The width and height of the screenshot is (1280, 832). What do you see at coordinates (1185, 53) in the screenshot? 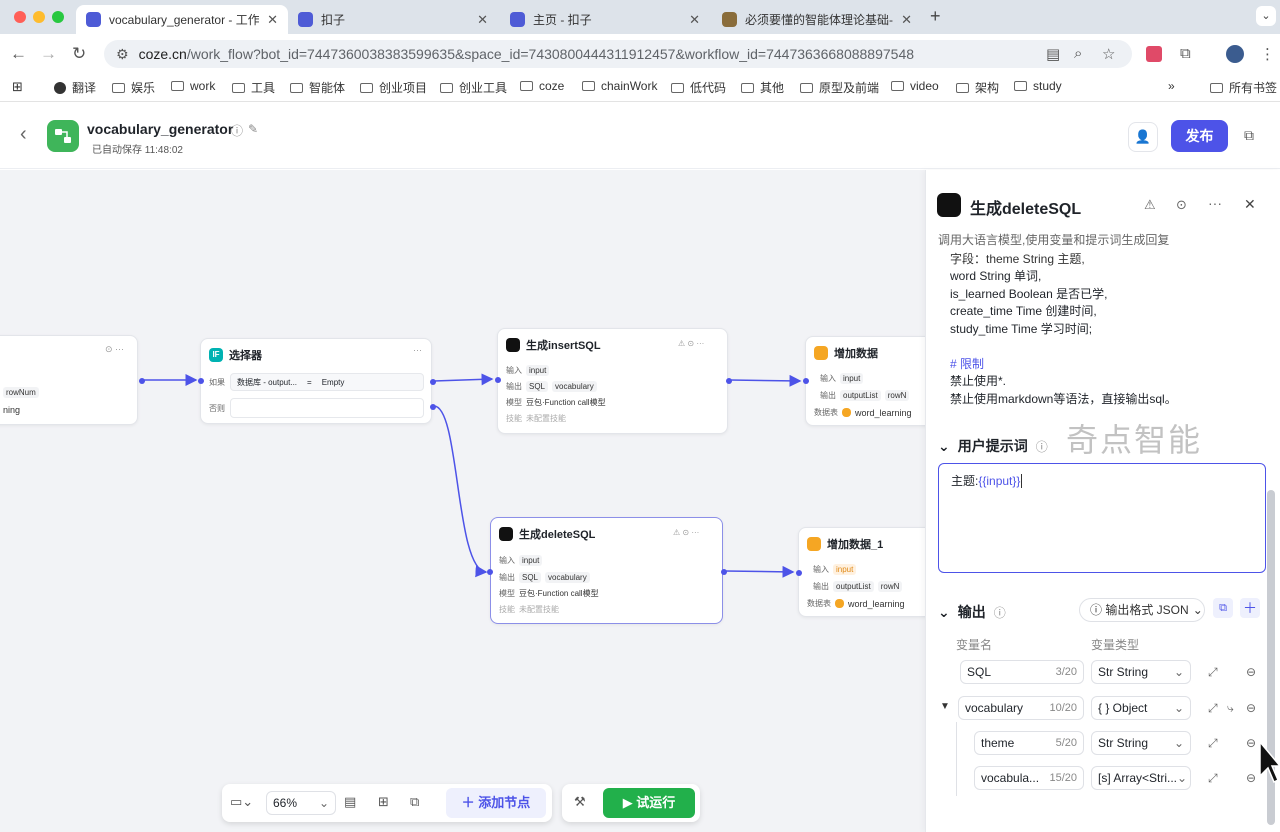
I see `extensions-puzzle-icon: ⧉` at bounding box center [1185, 53].